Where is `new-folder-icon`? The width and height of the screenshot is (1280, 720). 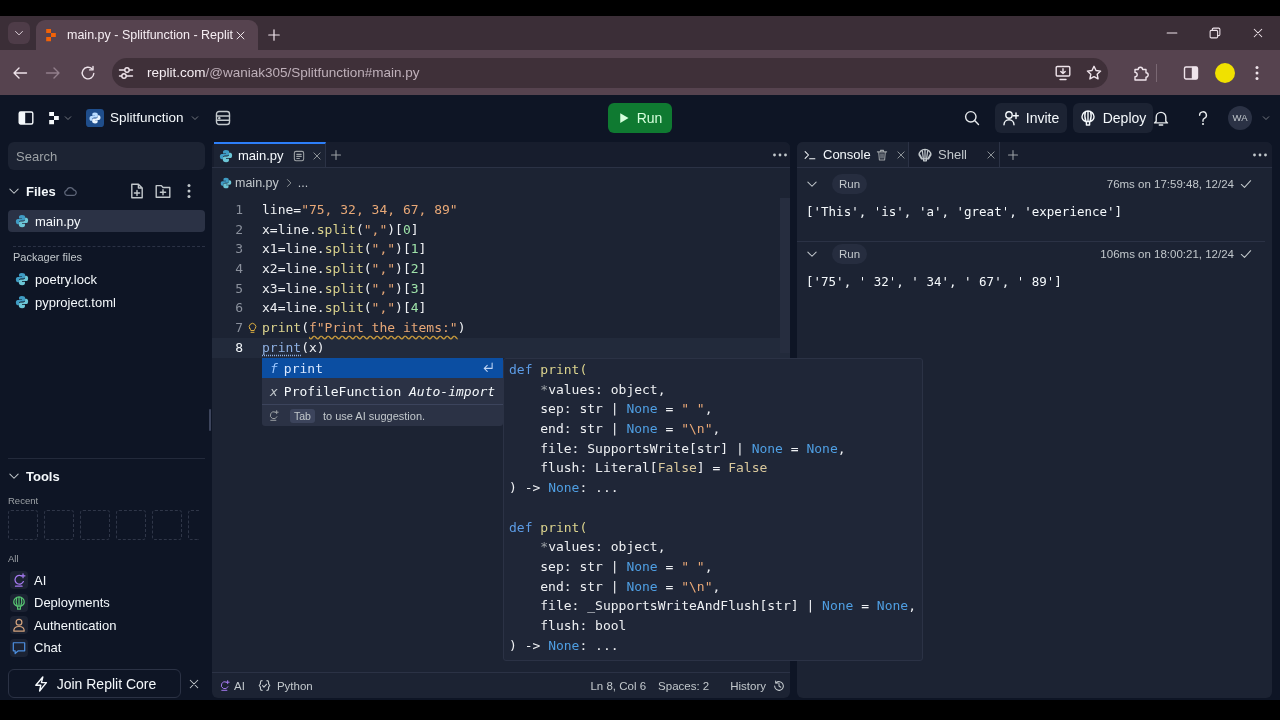
new-folder-icon is located at coordinates (163, 191).